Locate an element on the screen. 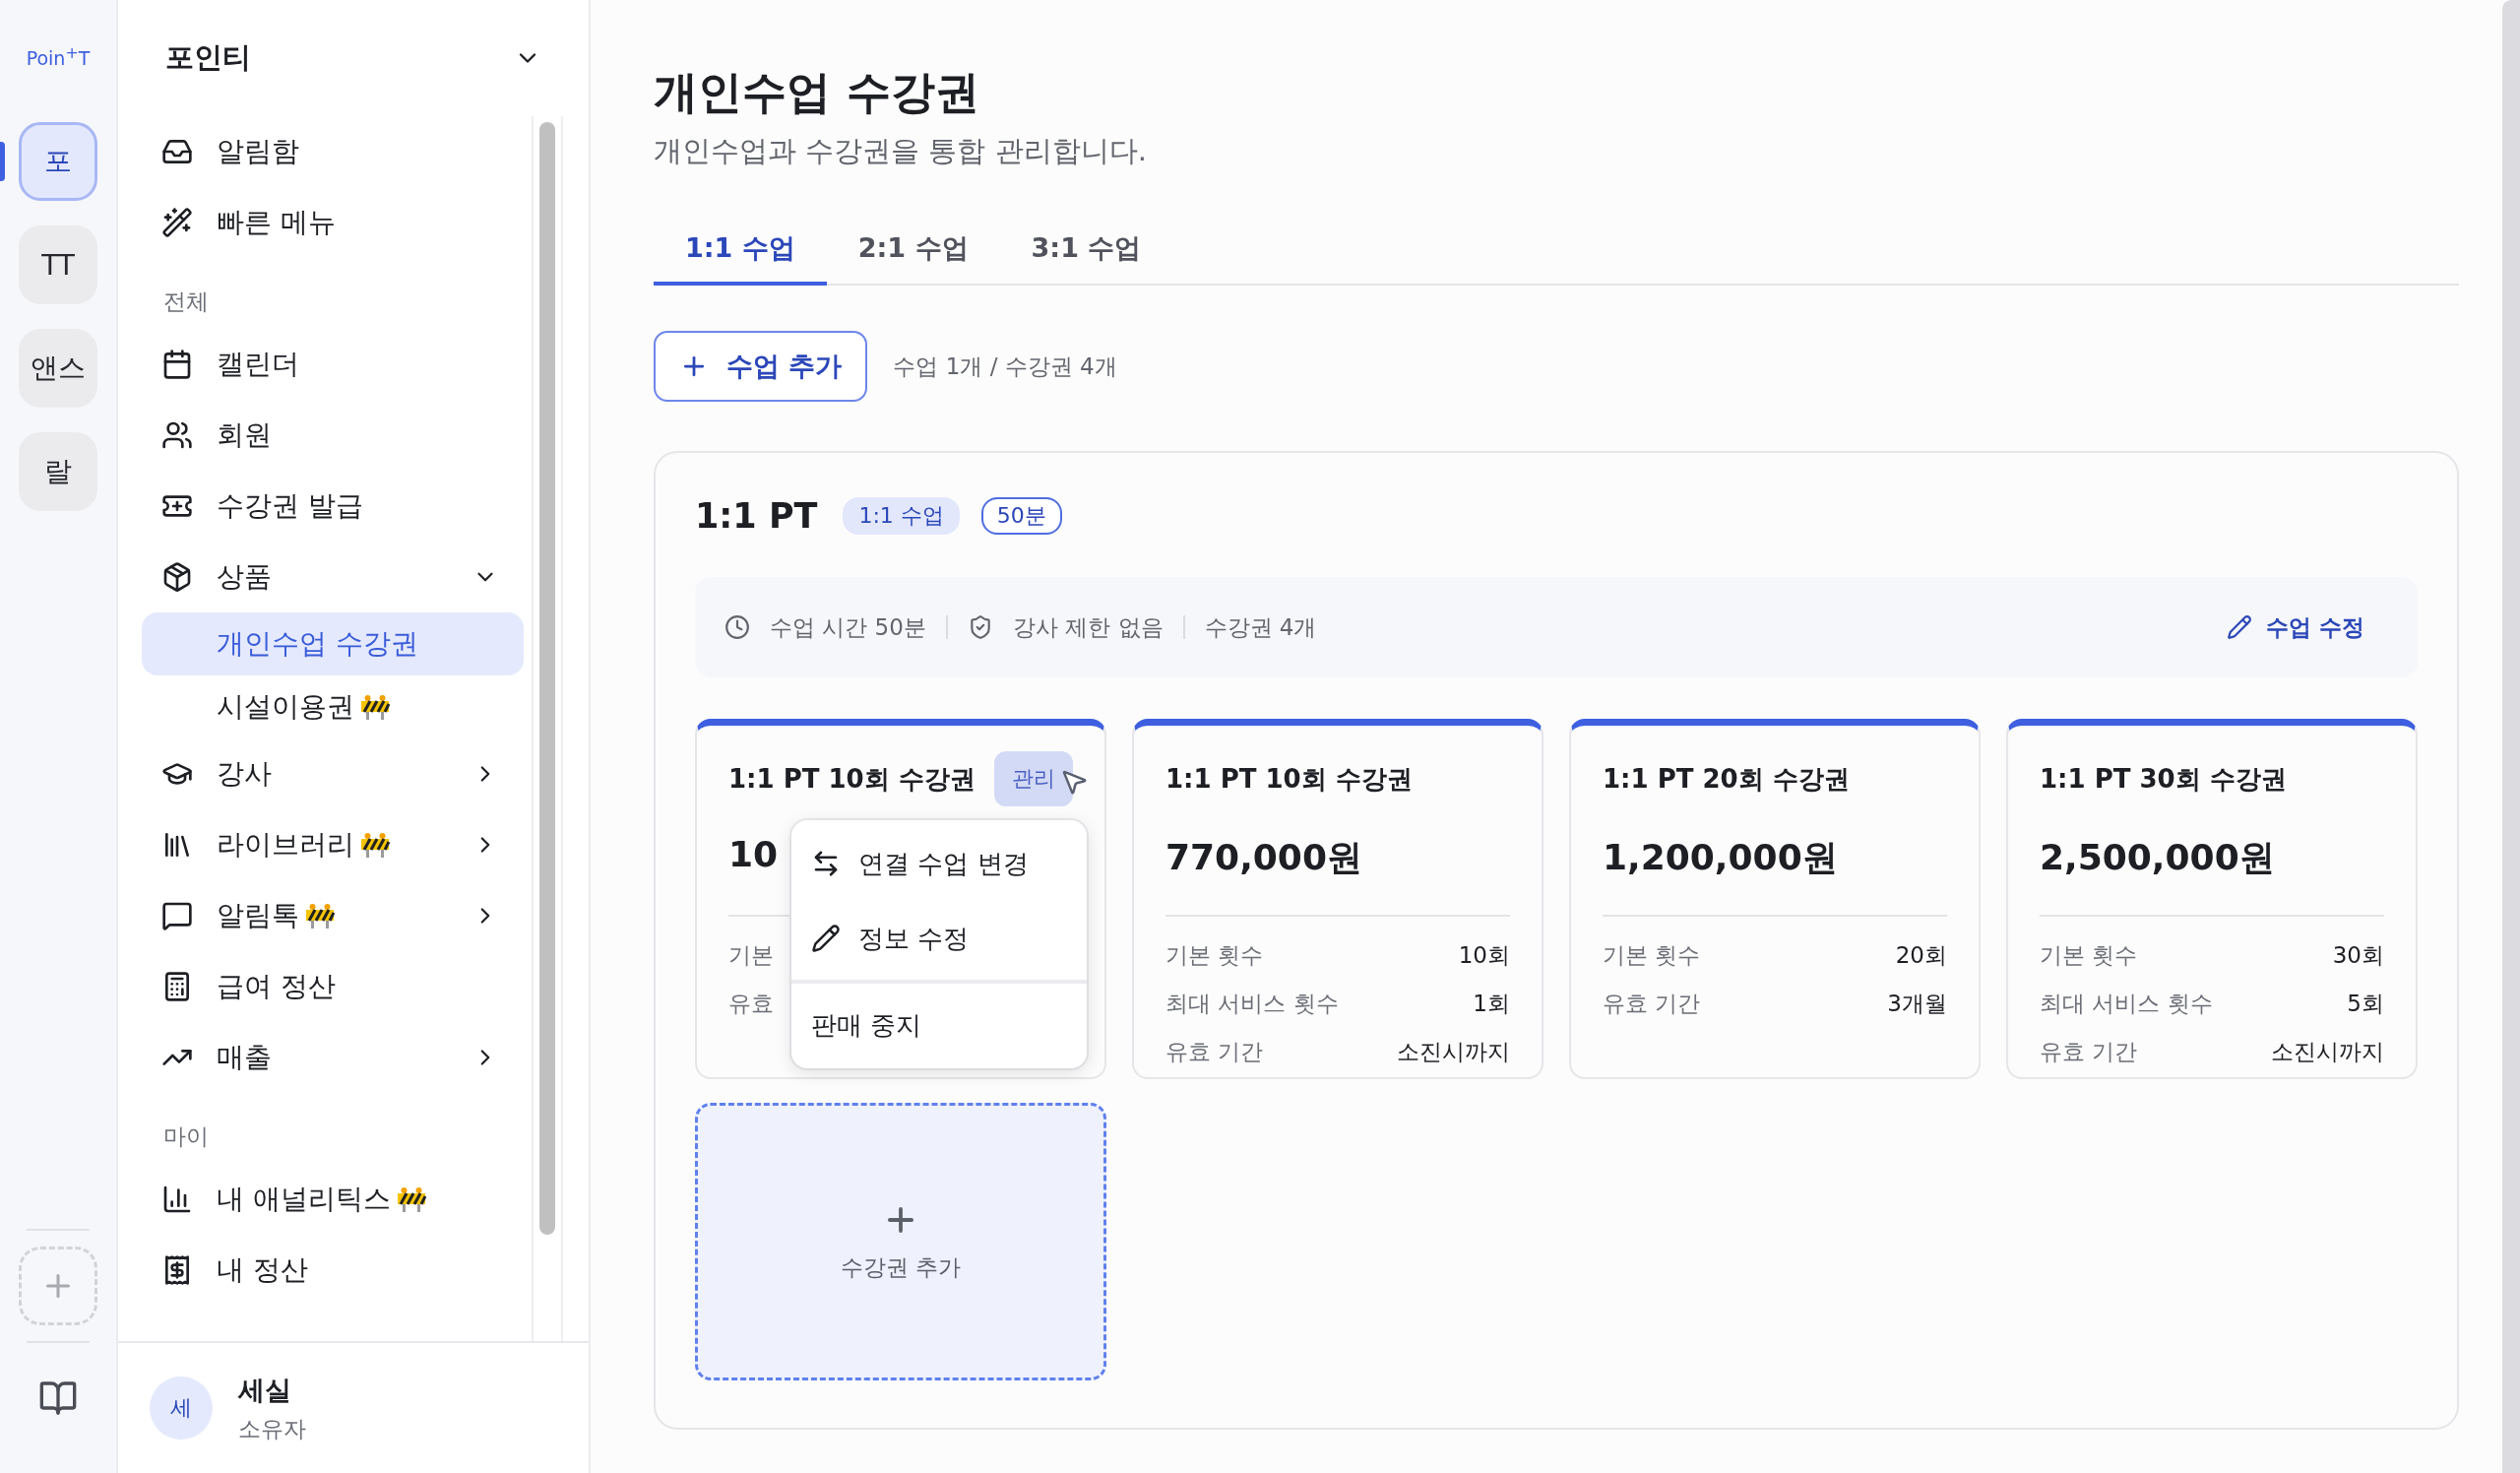 The image size is (2520, 1473). calendar-icon is located at coordinates (177, 364).